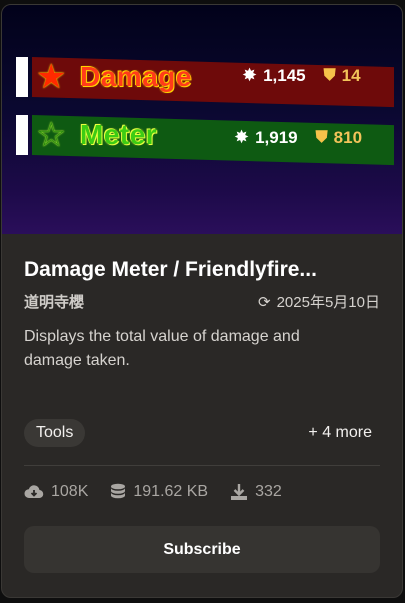 Image resolution: width=405 pixels, height=603 pixels. I want to click on author-name: 道明寺櫻, so click(54, 301).